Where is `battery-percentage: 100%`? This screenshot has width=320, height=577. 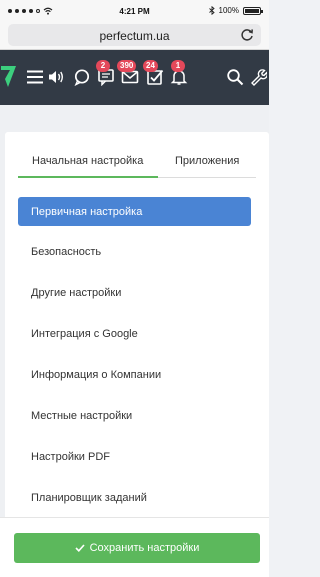
battery-percentage: 100% is located at coordinates (228, 10).